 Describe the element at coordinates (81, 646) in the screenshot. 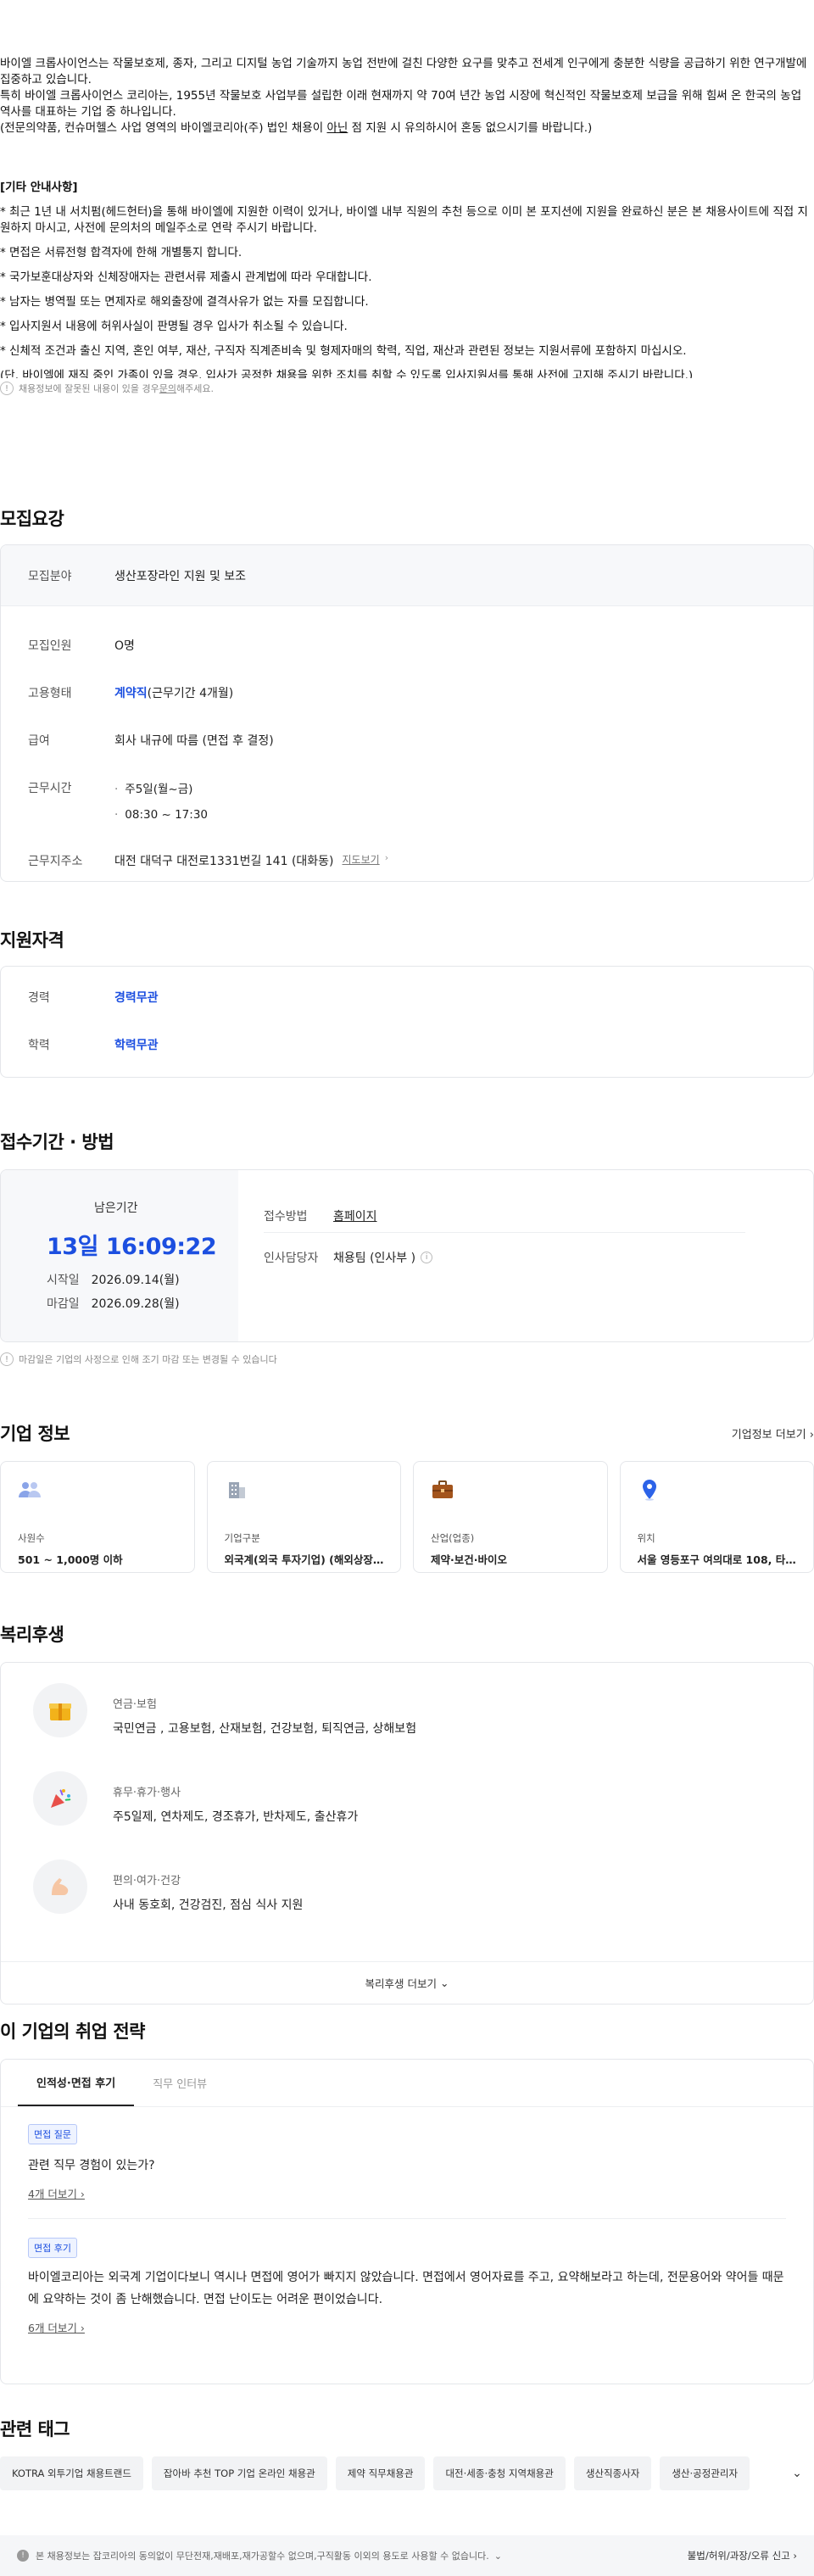

I see `recruit-count-row: 모집인원 O명` at that location.